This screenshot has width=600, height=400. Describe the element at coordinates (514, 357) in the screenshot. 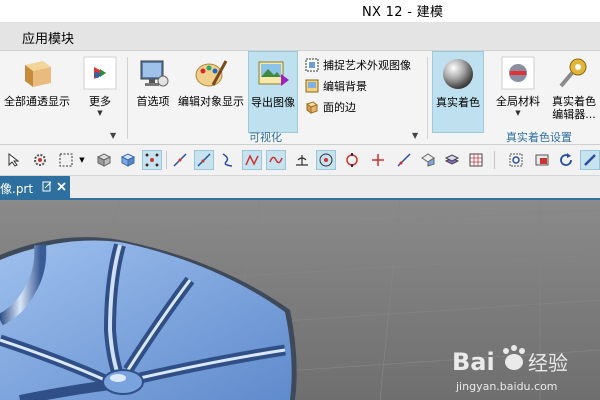

I see `paw-icon` at that location.